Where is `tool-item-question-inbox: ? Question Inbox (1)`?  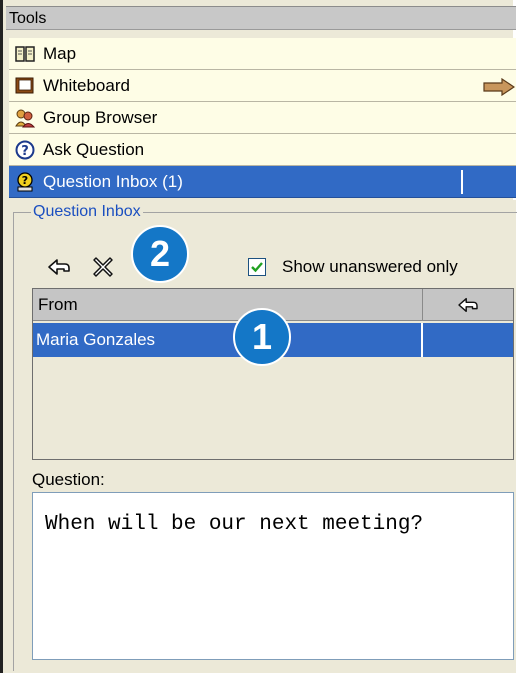
tool-item-question-inbox: ? Question Inbox (1) is located at coordinates (262, 182).